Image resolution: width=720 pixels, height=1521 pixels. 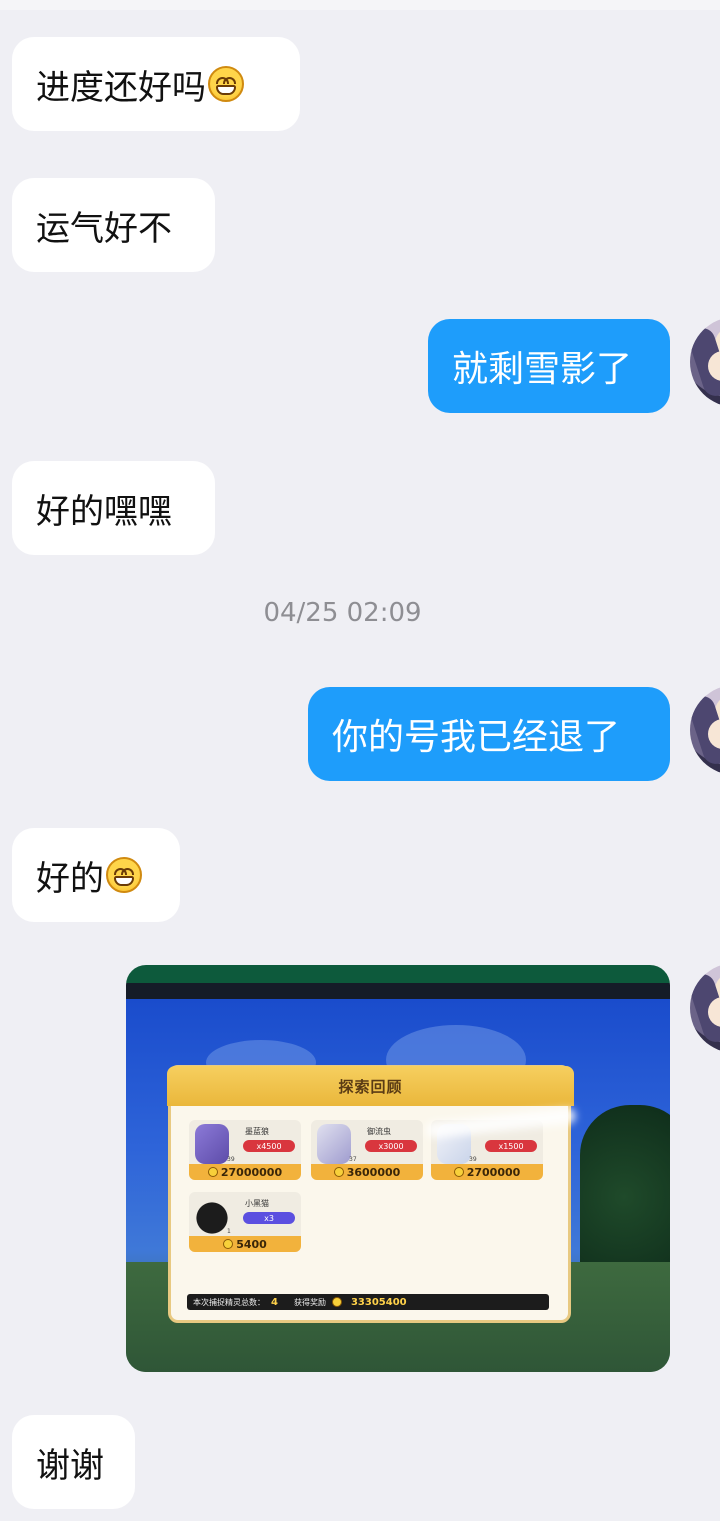 I want to click on footer-count: 4, so click(x=274, y=1302).